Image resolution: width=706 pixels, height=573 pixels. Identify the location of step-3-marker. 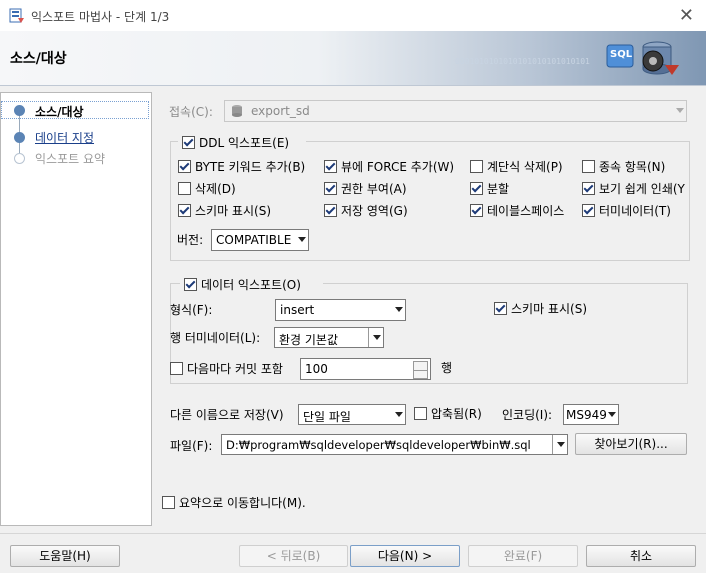
(19, 158).